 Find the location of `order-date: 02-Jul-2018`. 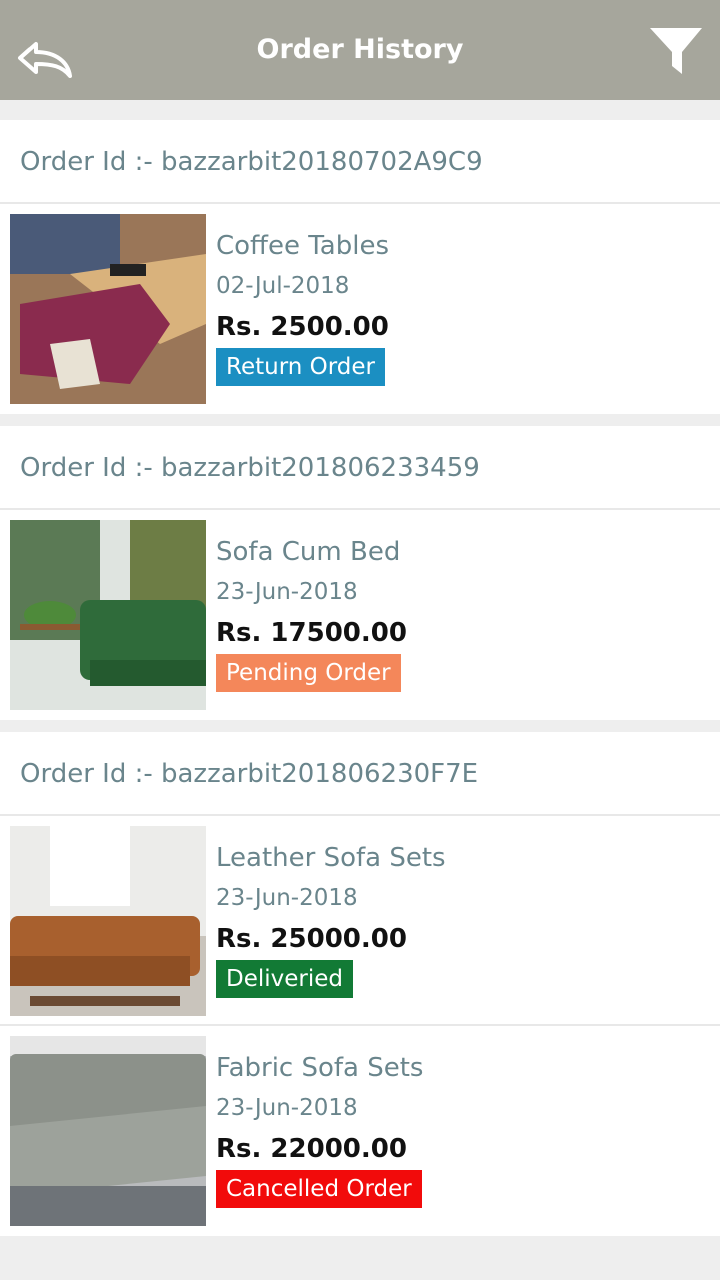

order-date: 02-Jul-2018 is located at coordinates (283, 286).